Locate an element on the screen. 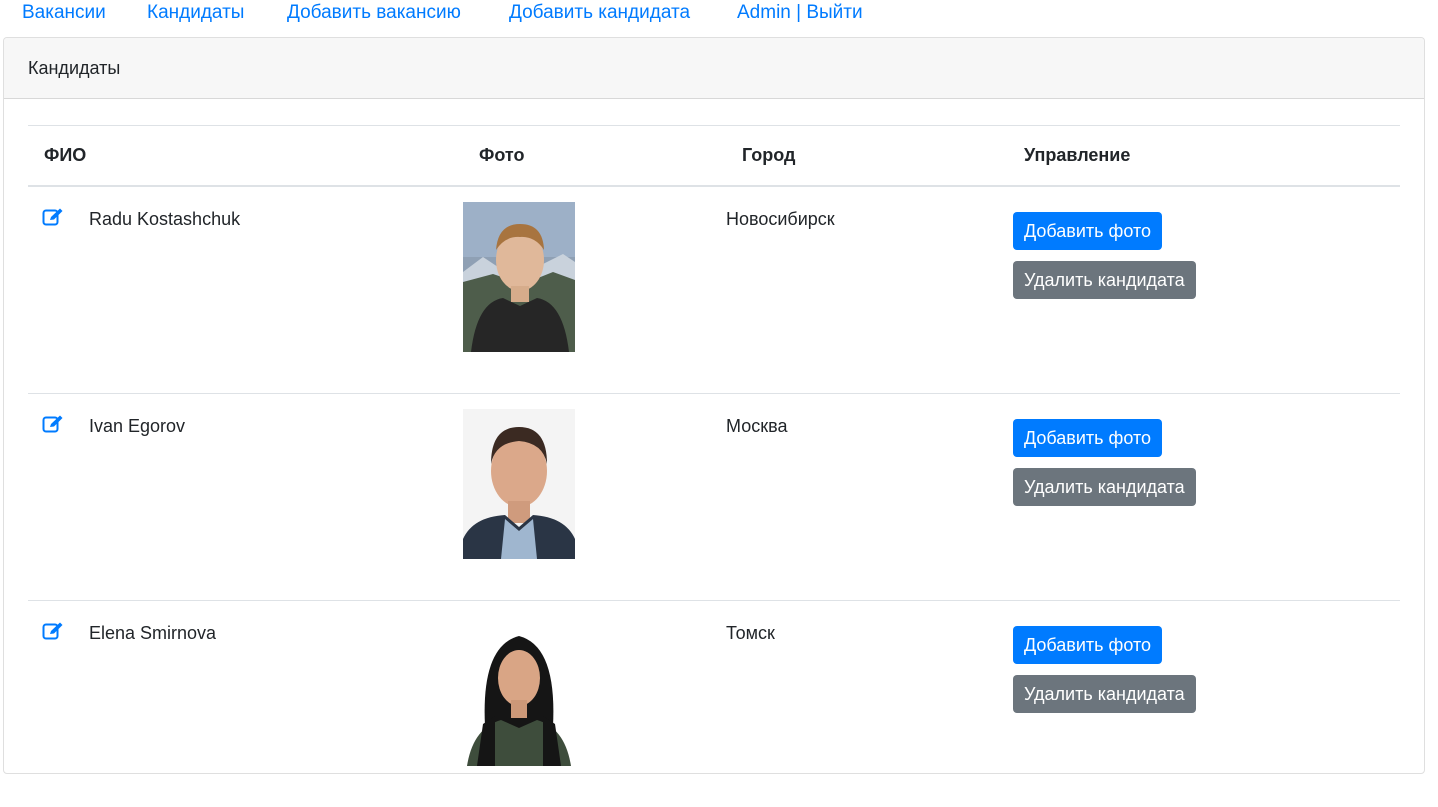 Image resolution: width=1438 pixels, height=807 pixels. nav-link-user-logout: Admin | Выйти is located at coordinates (800, 13).